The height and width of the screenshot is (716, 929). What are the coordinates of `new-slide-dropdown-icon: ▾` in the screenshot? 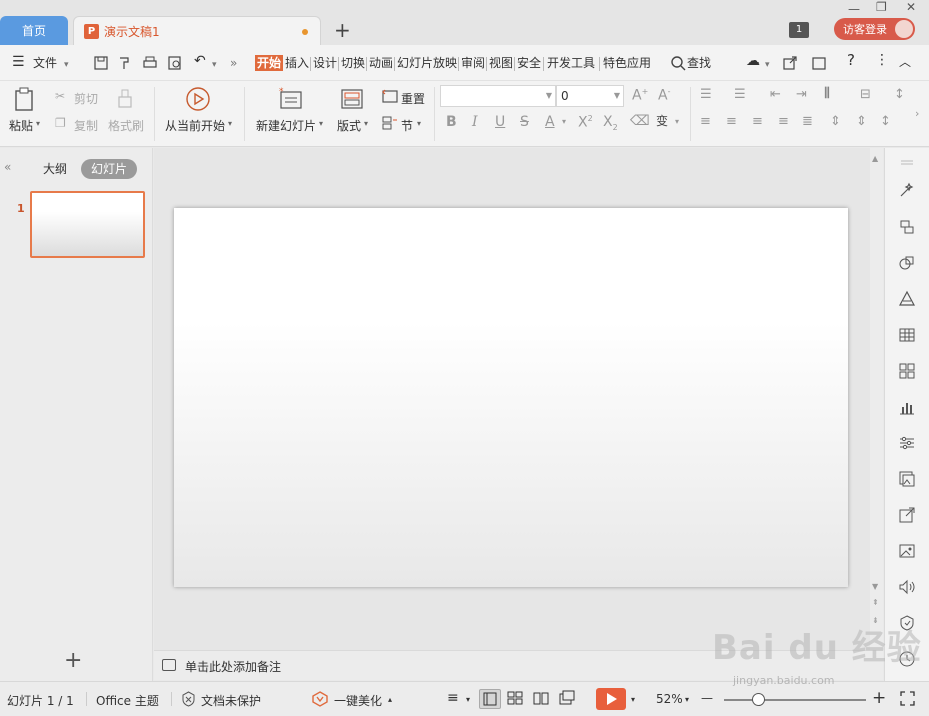 It's located at (321, 123).